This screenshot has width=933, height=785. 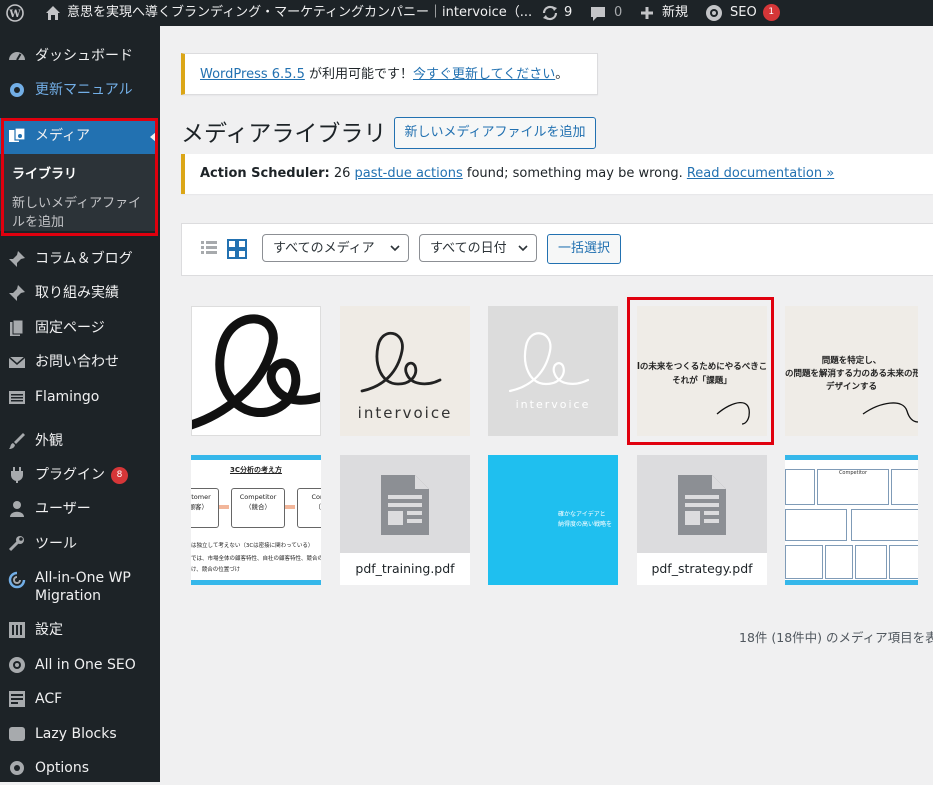 What do you see at coordinates (17, 630) in the screenshot?
I see `settings-icon` at bounding box center [17, 630].